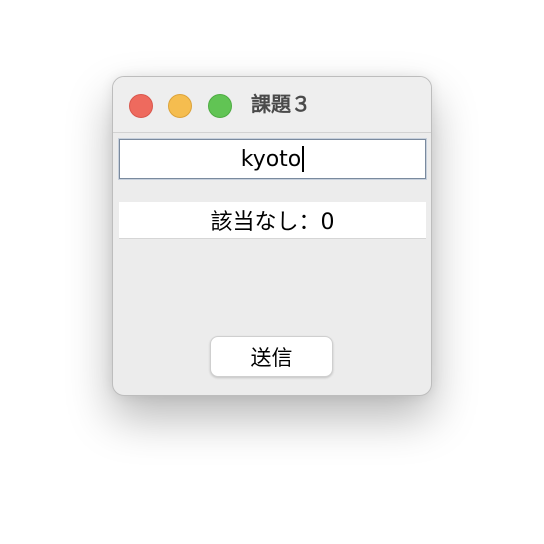 This screenshot has width=544, height=544. I want to click on zoom-window-button, so click(220, 106).